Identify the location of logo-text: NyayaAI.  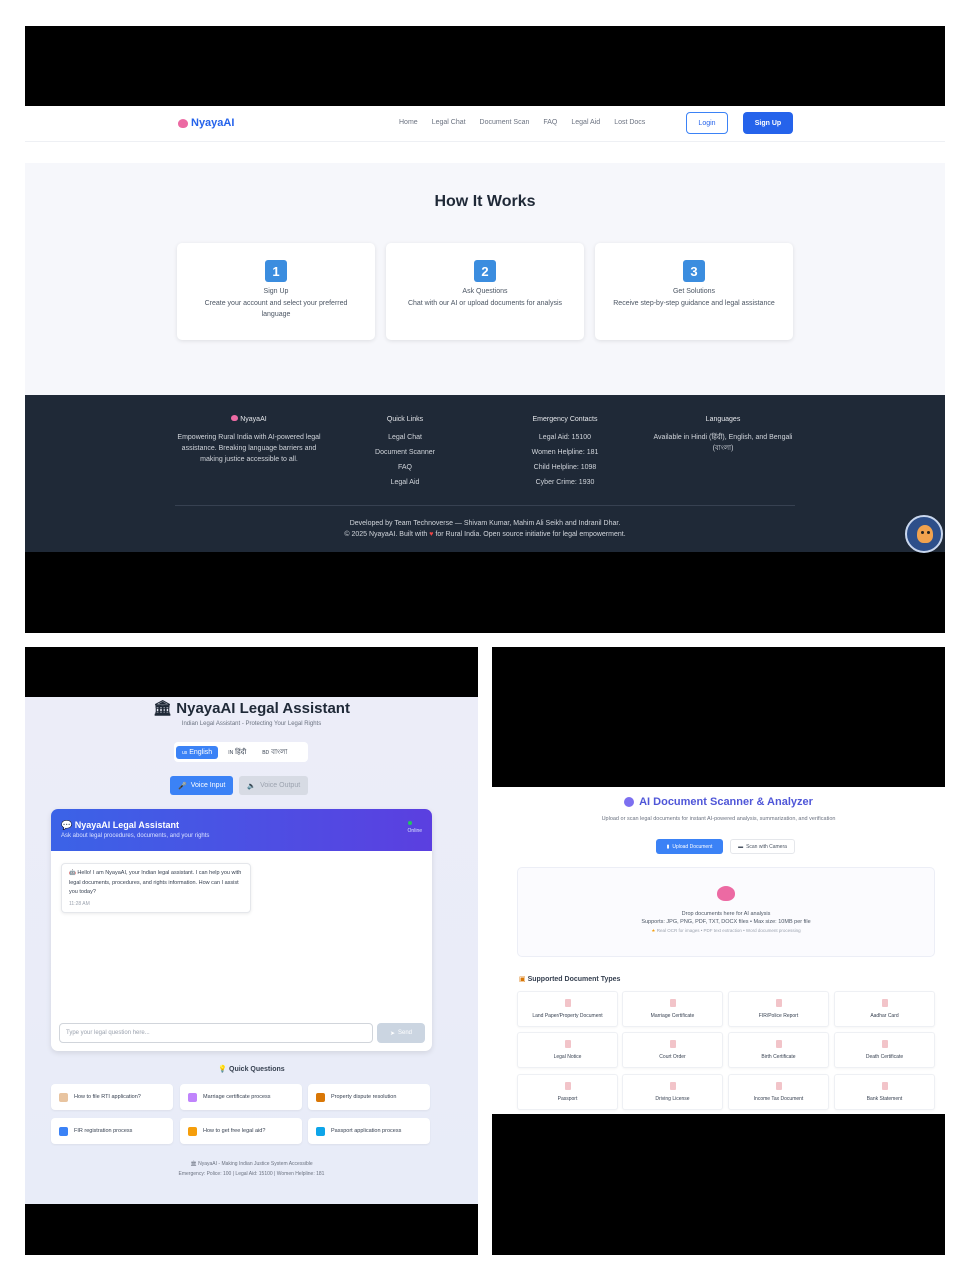
(213, 123).